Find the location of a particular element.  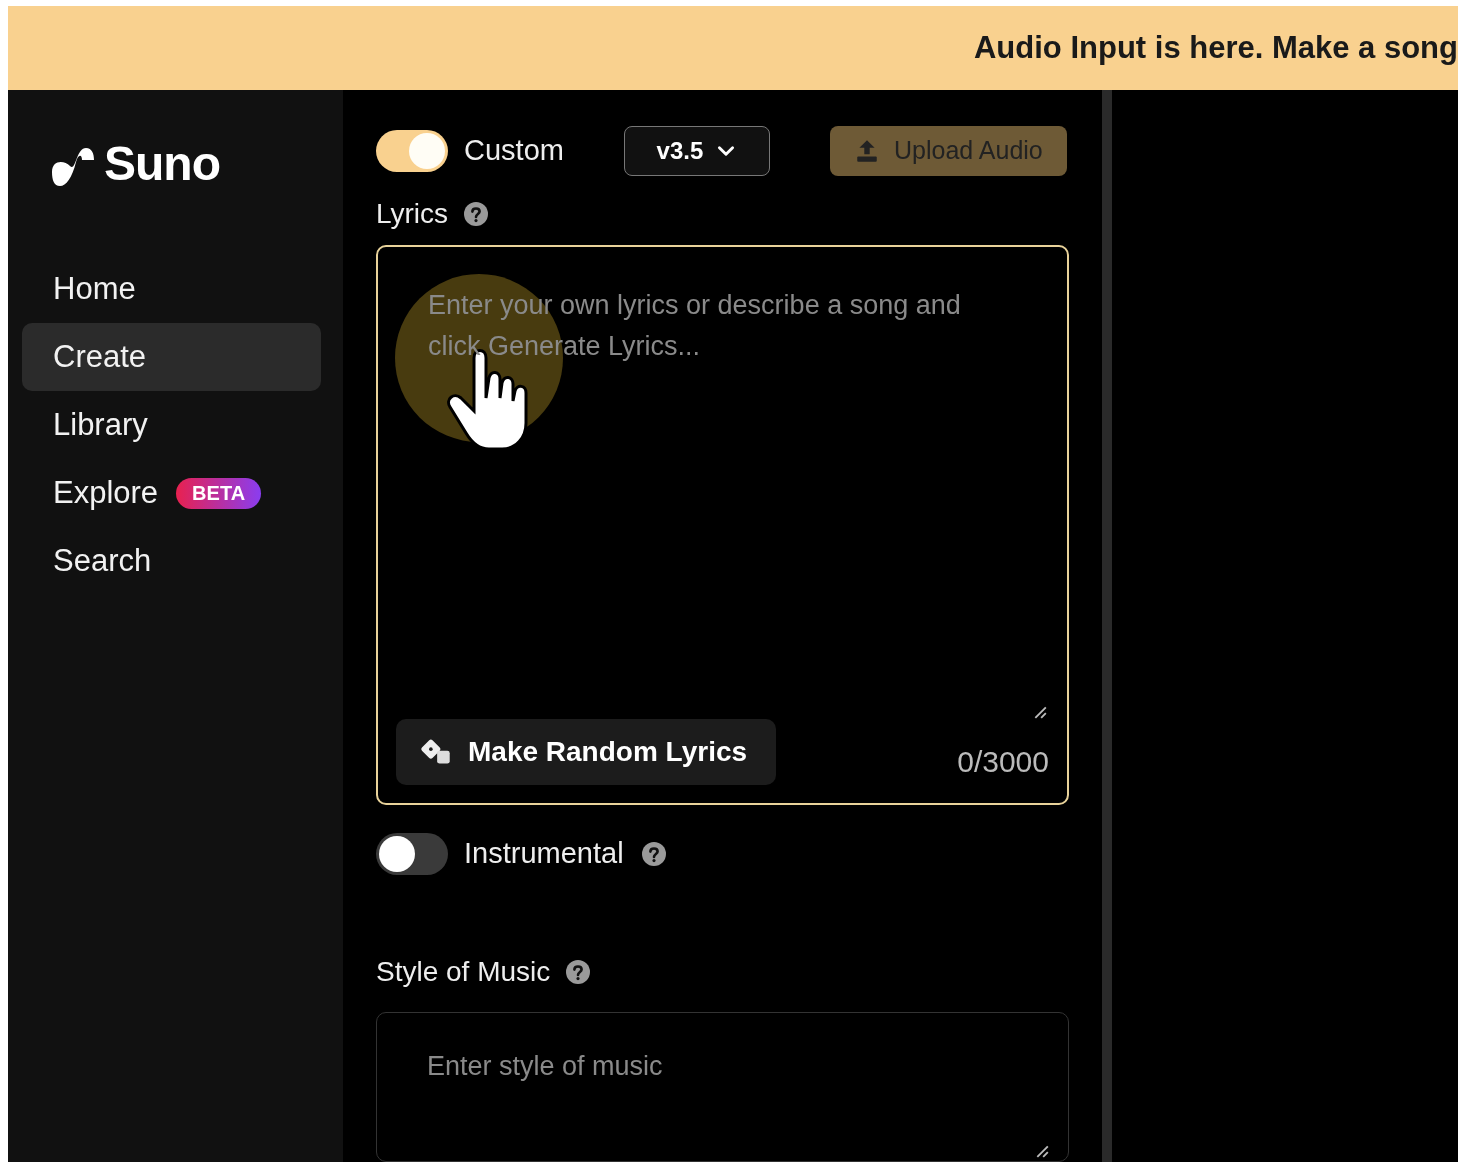

character-counter: 0/3000 is located at coordinates (1003, 761).